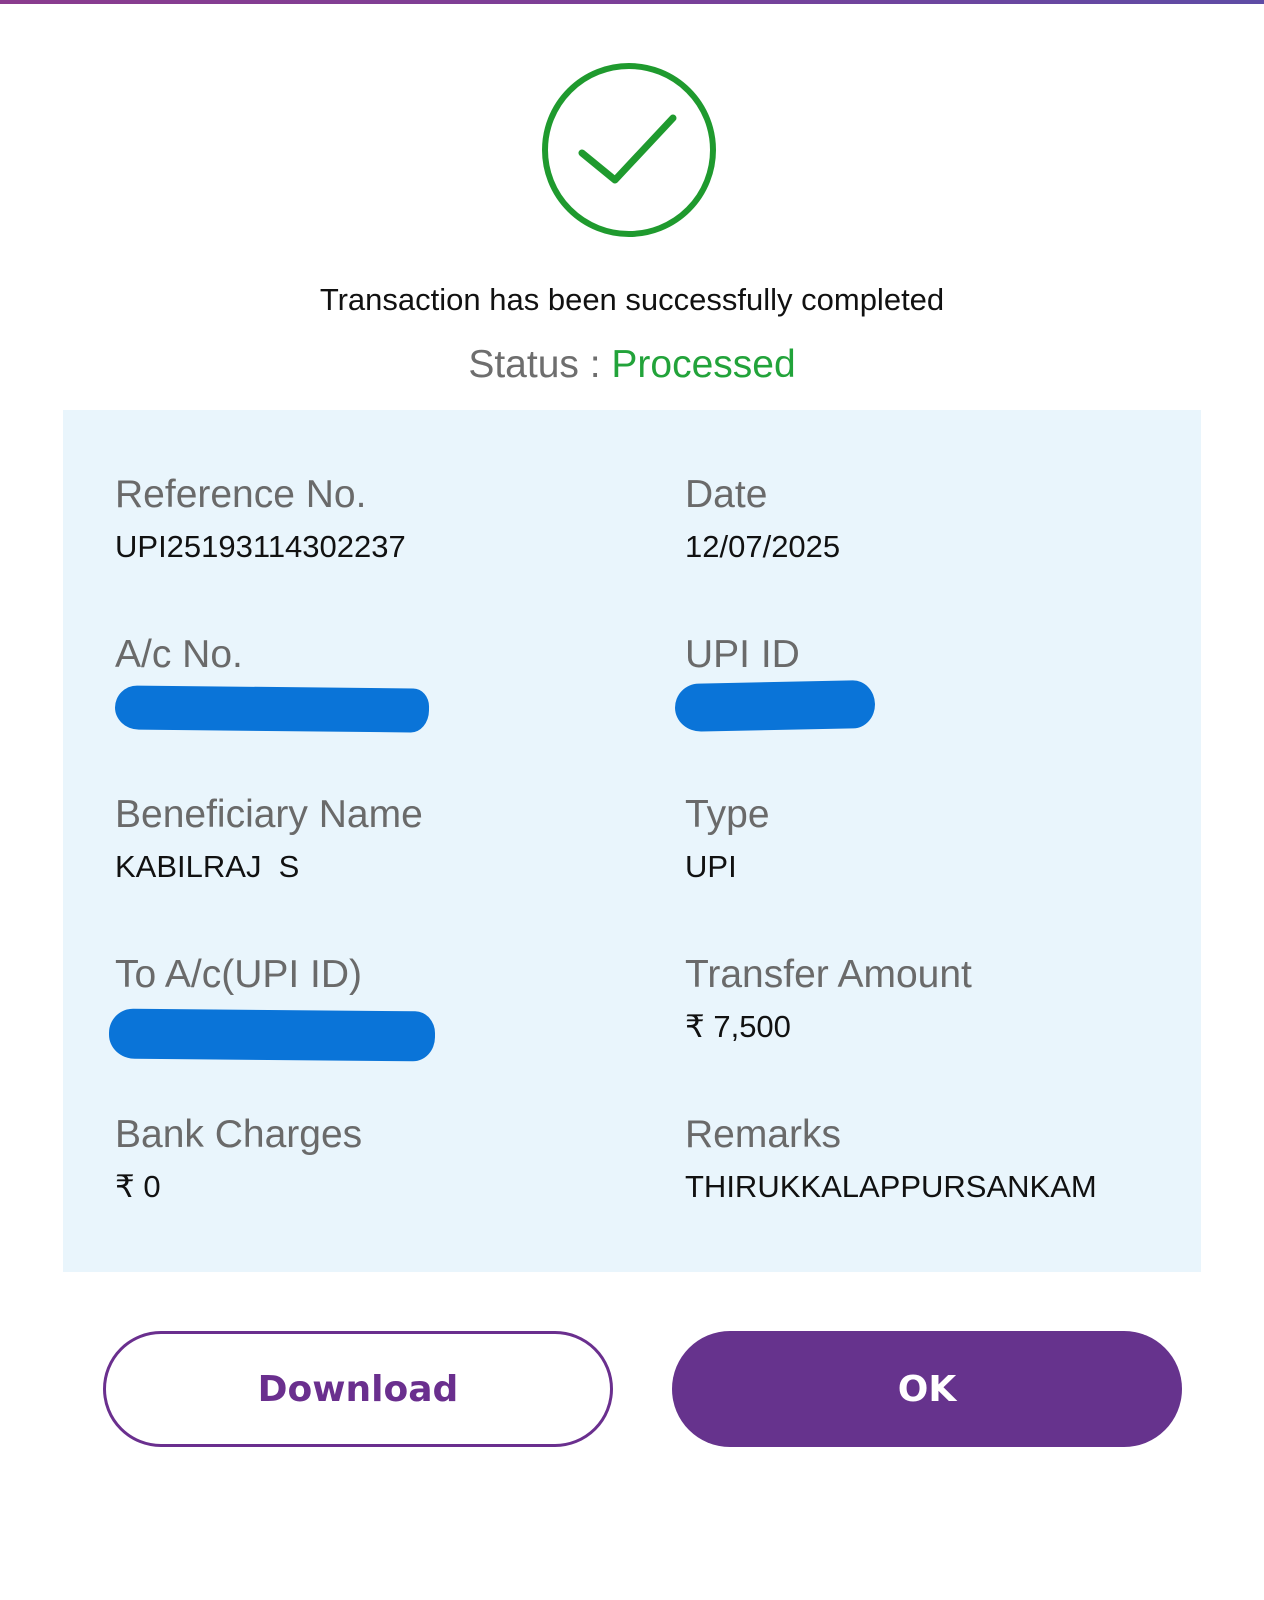  I want to click on upi-id-field: UPI ID, so click(742, 655).